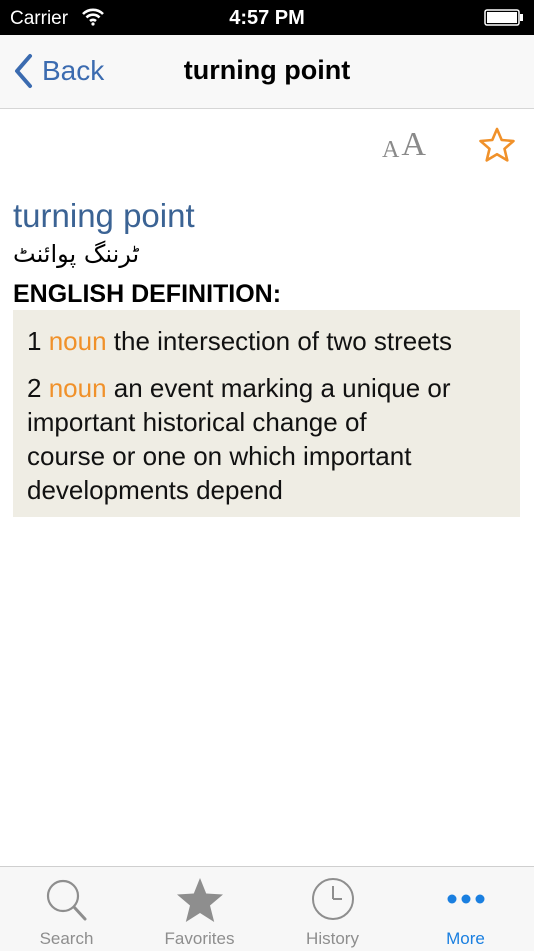  I want to click on sense-number: 1, so click(34, 341).